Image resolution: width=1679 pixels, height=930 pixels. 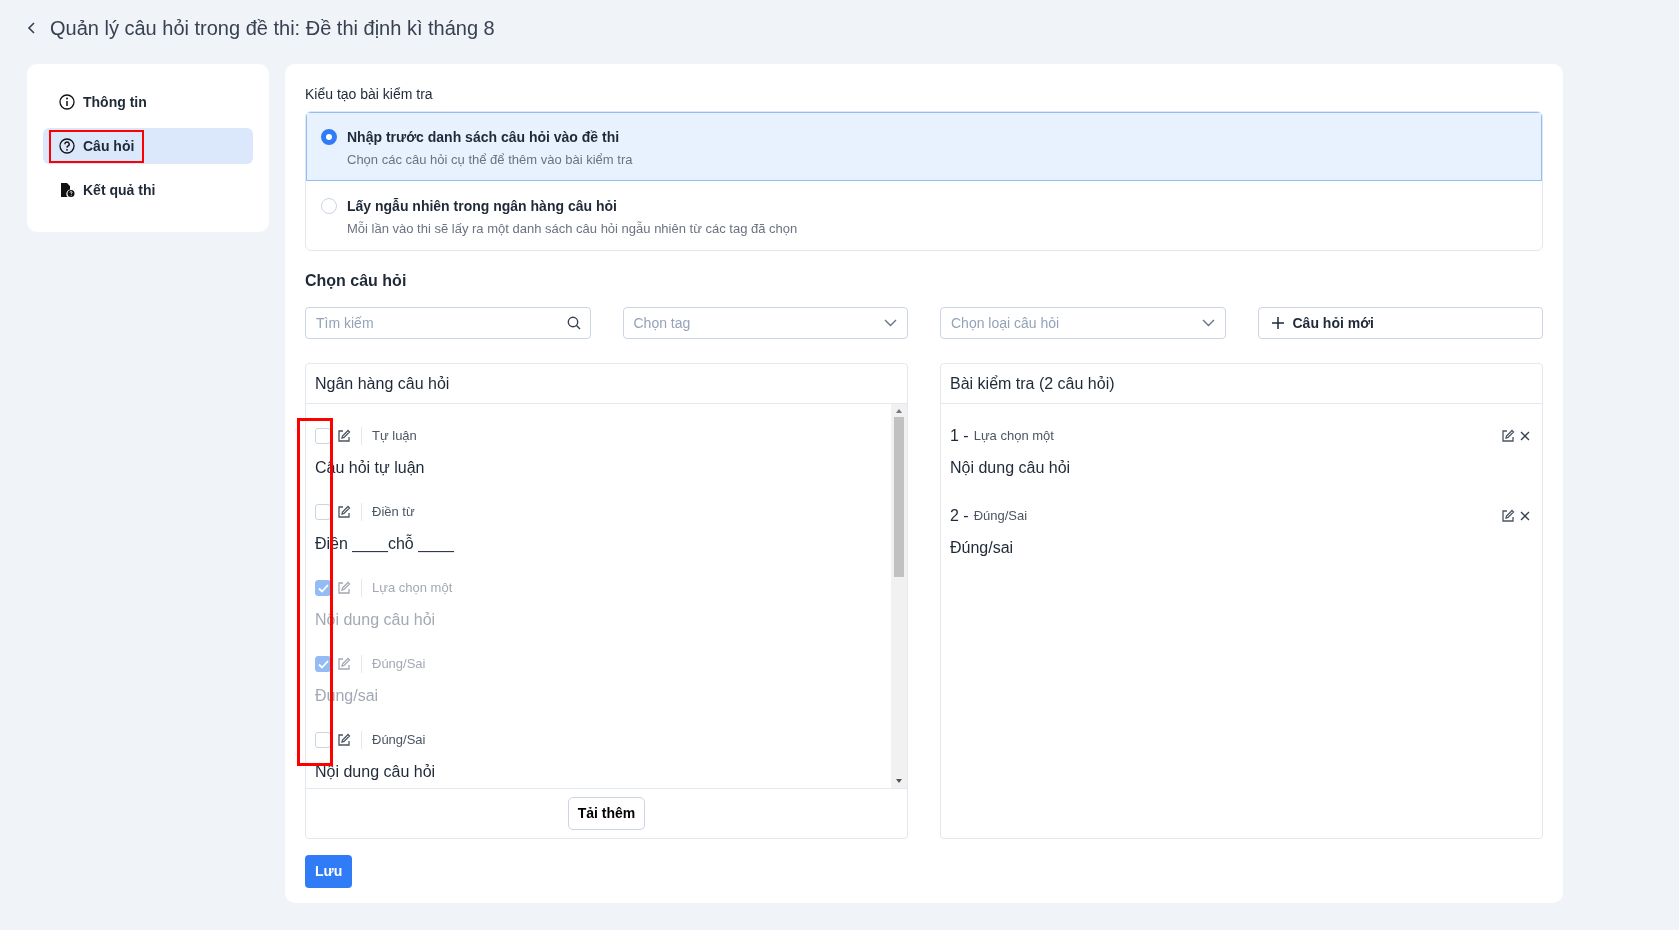 What do you see at coordinates (119, 190) in the screenshot?
I see `sidebar-label: Kết quả thi` at bounding box center [119, 190].